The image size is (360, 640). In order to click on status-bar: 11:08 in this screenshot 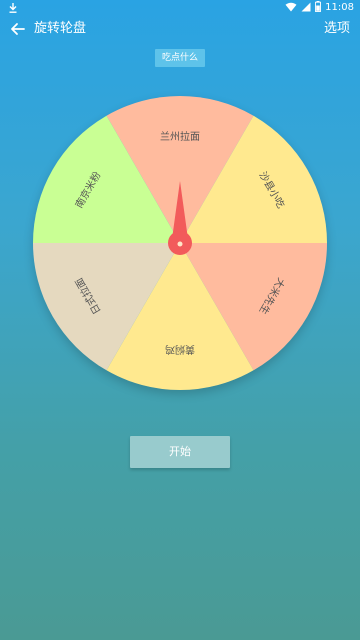, I will do `click(180, 8)`.